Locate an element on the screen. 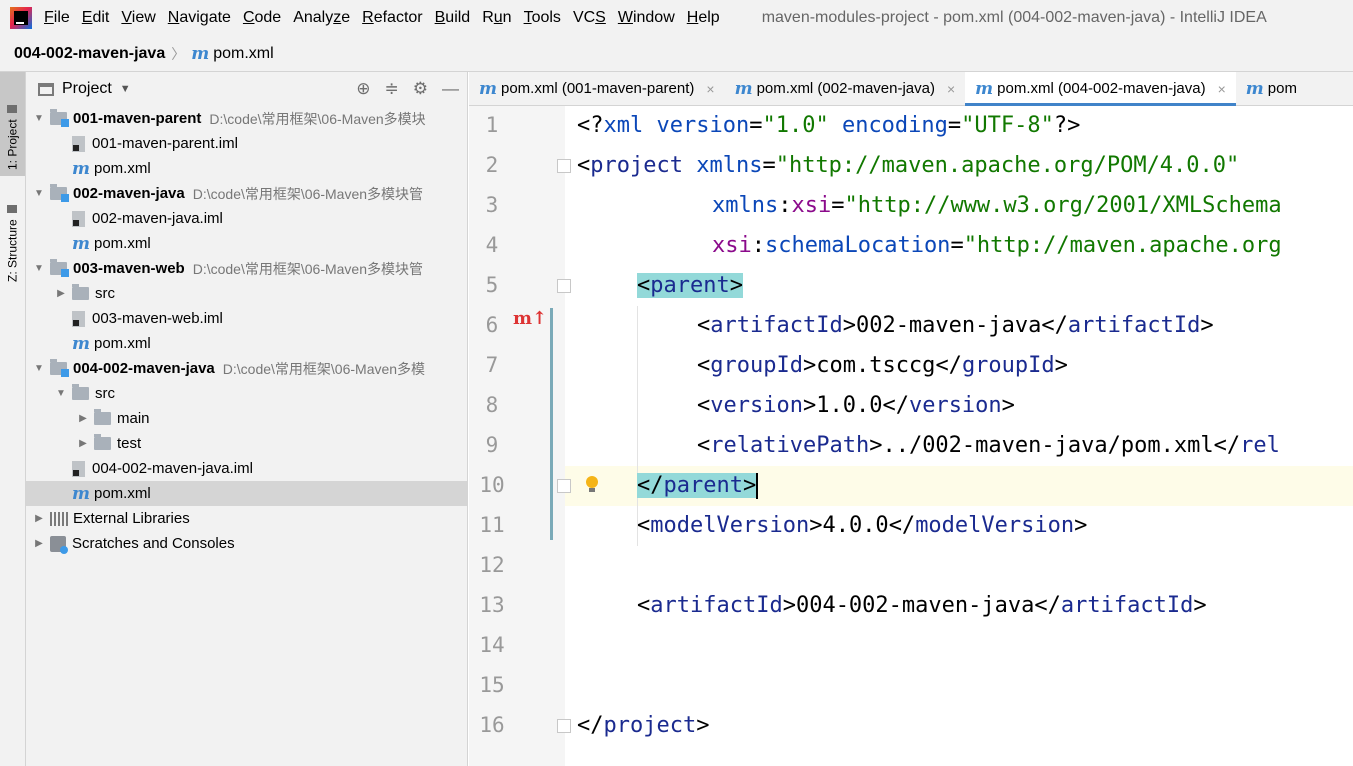  line-number: 11 is located at coordinates (492, 525).